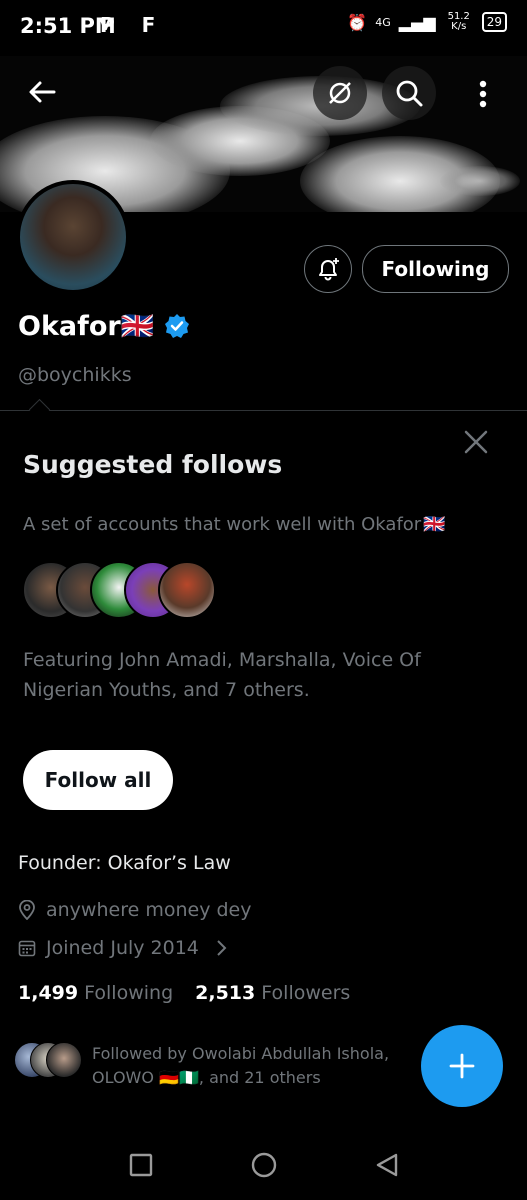 This screenshot has width=527, height=1200. I want to click on bell-plus-icon, so click(329, 269).